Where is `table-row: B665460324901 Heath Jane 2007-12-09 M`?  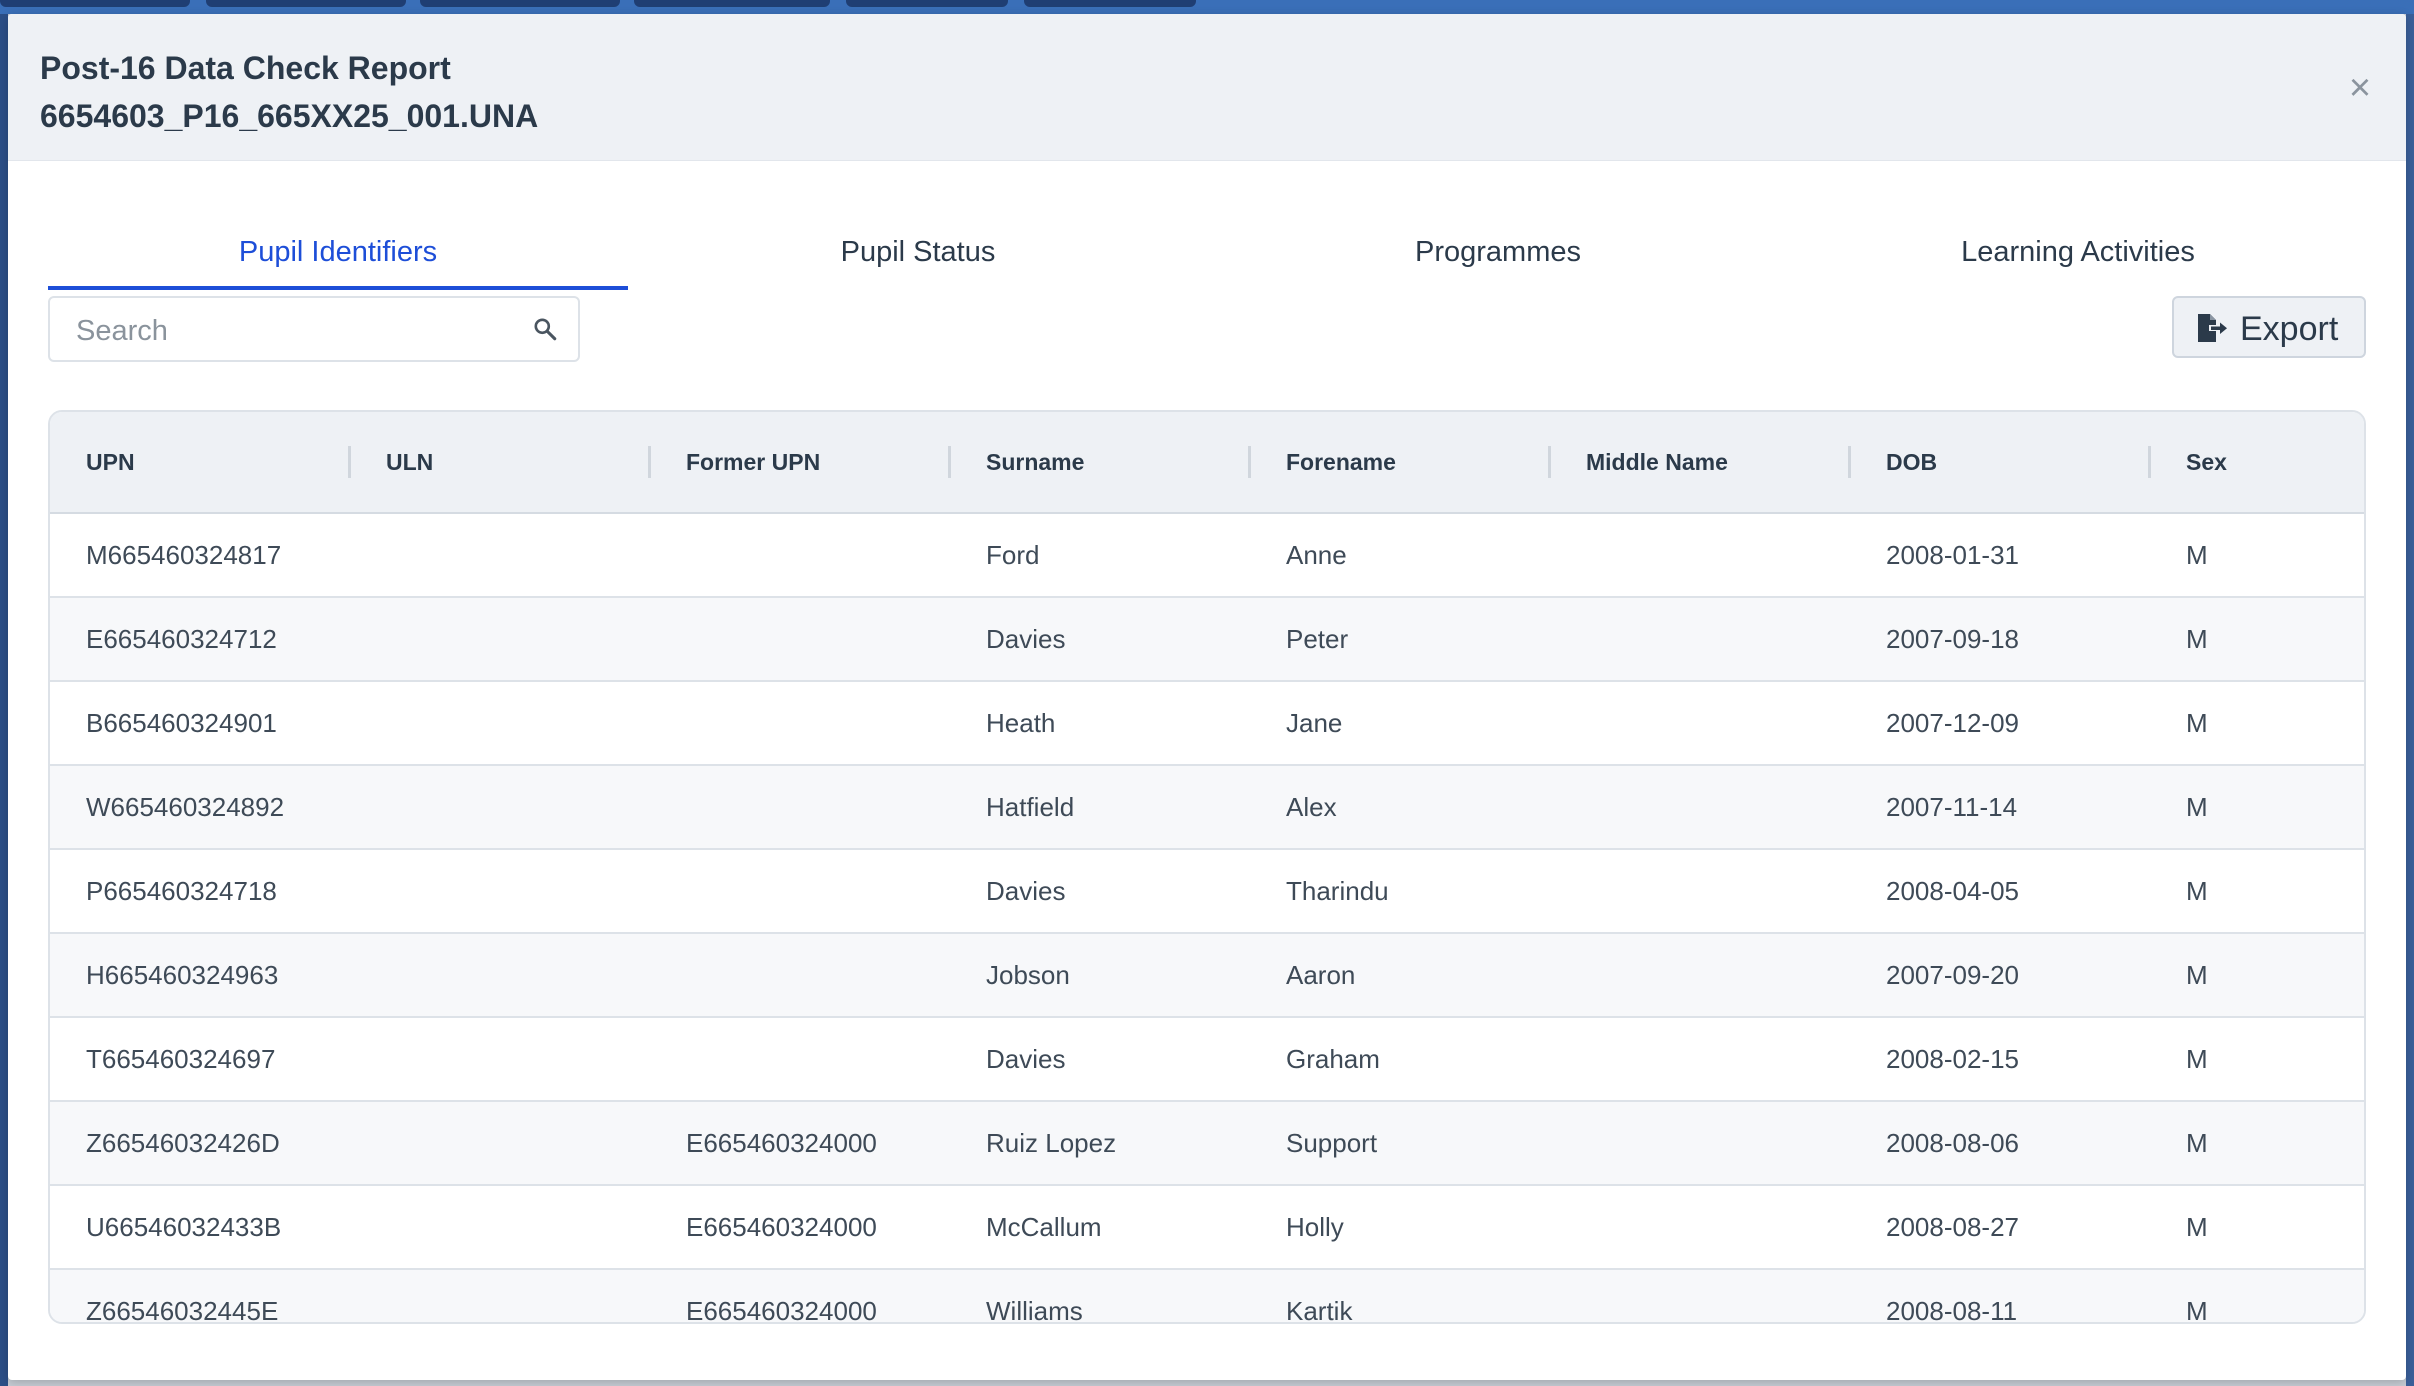
table-row: B665460324901 Heath Jane 2007-12-09 M is located at coordinates (1207, 724).